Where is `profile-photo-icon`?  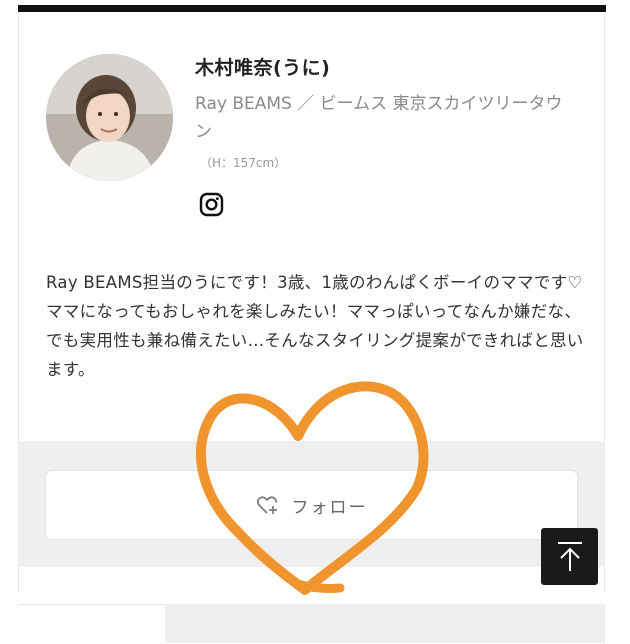 profile-photo-icon is located at coordinates (109, 117).